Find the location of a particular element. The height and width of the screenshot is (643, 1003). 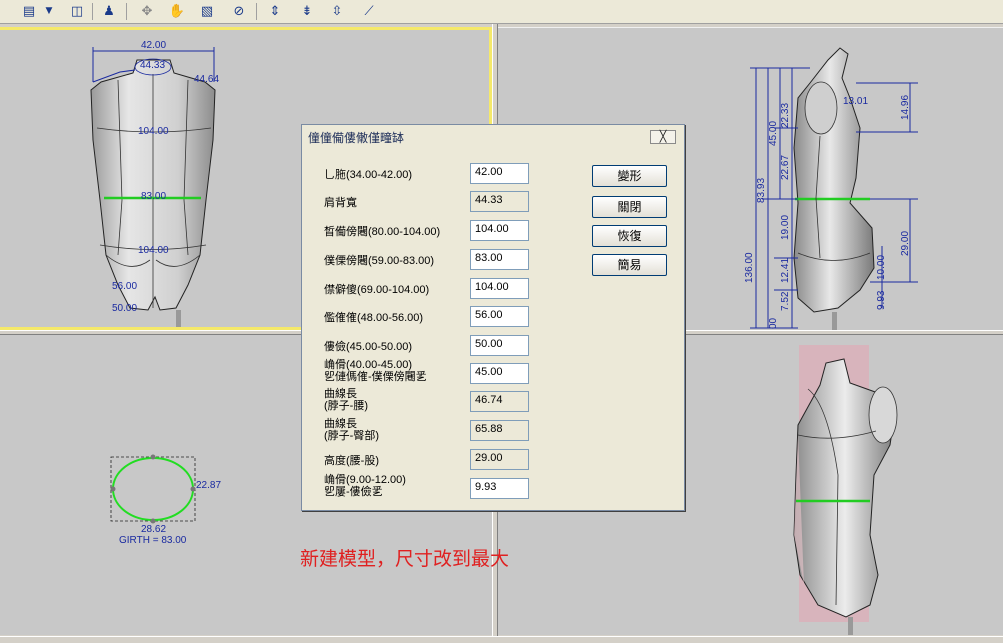

field-input-3: 83.00 is located at coordinates (499, 259).